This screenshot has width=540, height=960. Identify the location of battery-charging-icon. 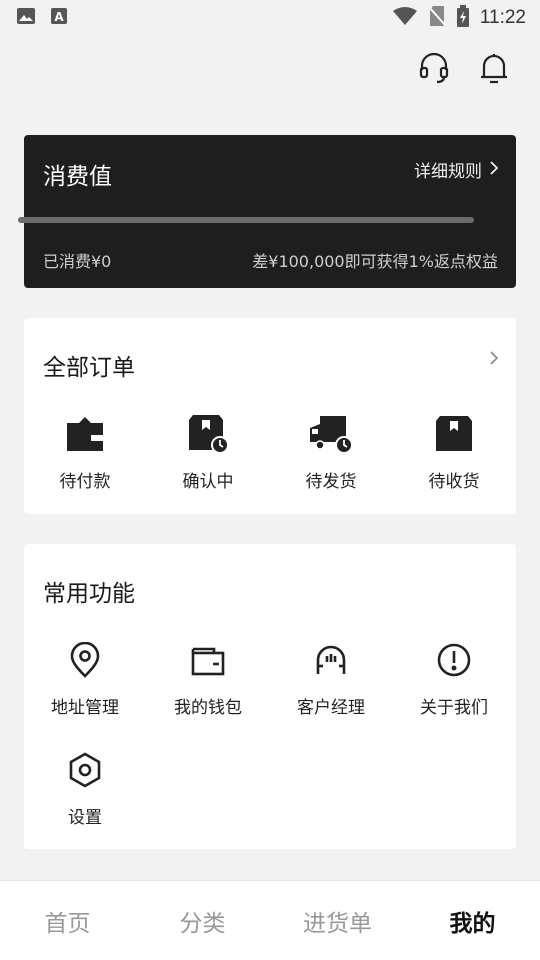
(463, 18).